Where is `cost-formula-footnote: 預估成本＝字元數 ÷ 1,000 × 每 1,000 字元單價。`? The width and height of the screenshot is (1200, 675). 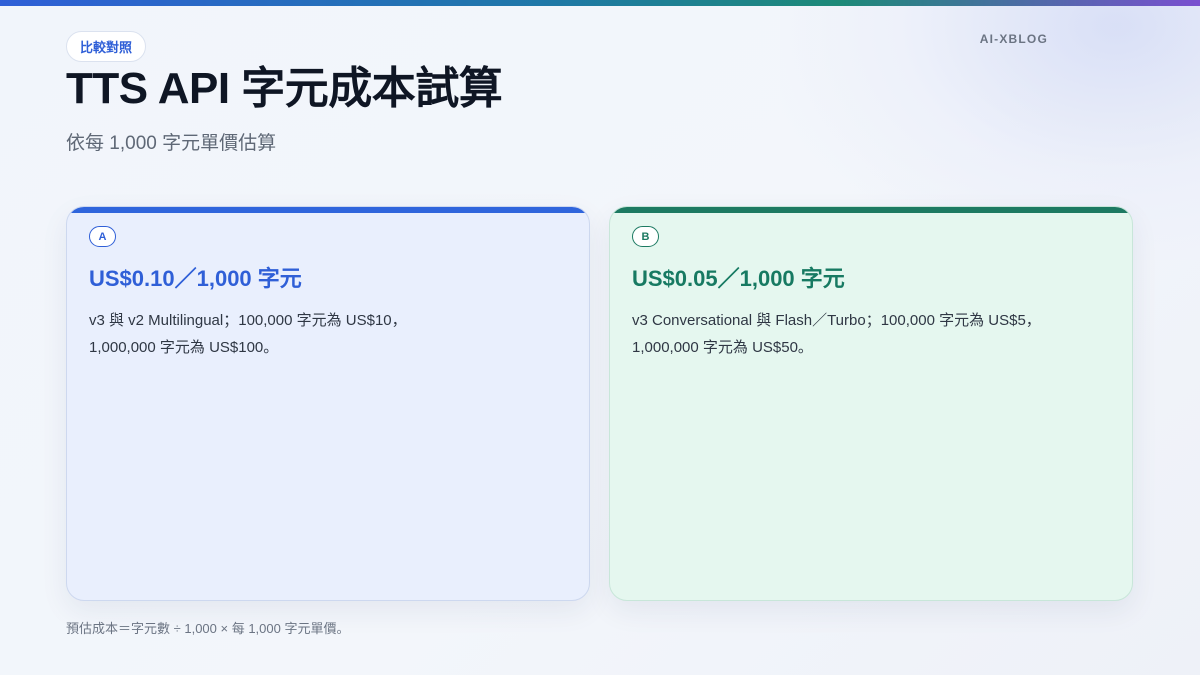
cost-formula-footnote: 預估成本＝字元數 ÷ 1,000 × 每 1,000 字元單價。 is located at coordinates (208, 628).